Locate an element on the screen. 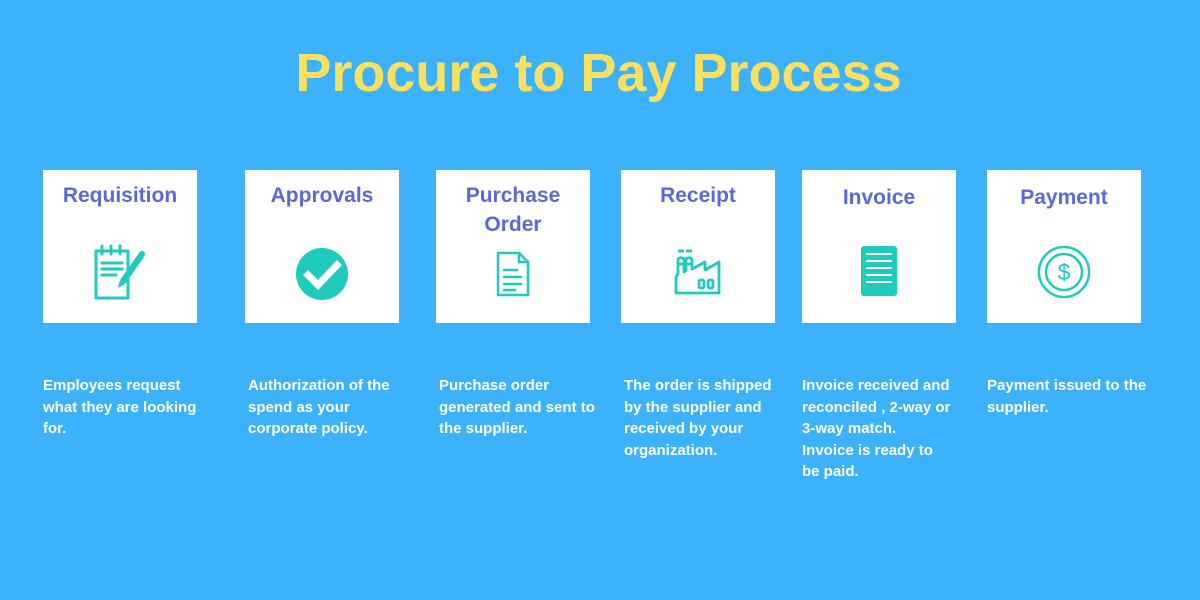 This screenshot has height=600, width=1200. step-card-invoice: Invoice is located at coordinates (879, 246).